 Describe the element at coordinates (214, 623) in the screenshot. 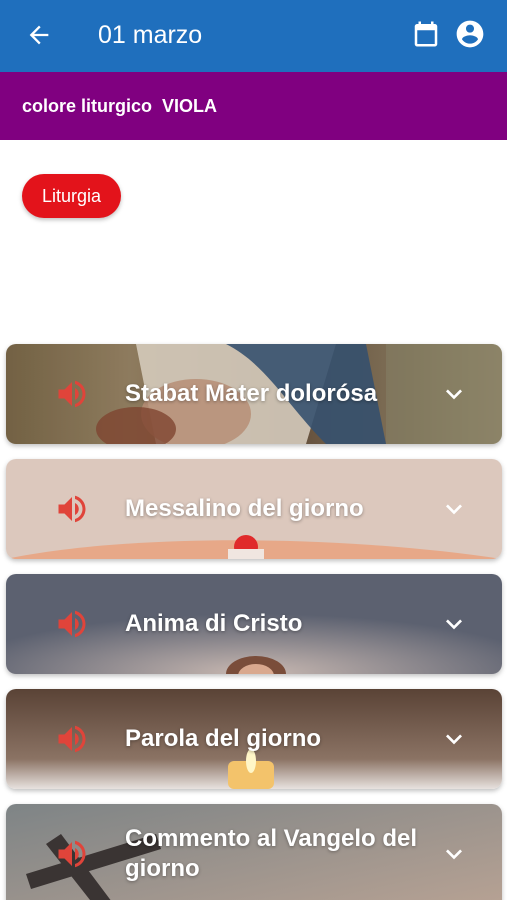

I see `card-title: Anima di Cristo` at that location.